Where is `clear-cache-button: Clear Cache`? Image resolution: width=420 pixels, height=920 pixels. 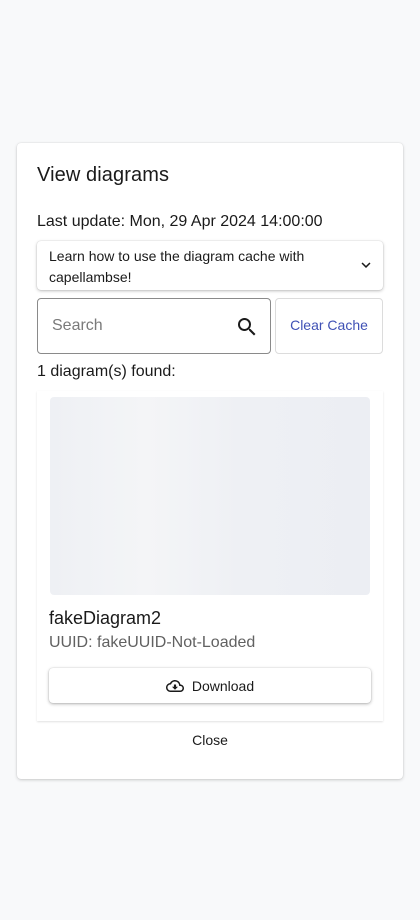
clear-cache-button: Clear Cache is located at coordinates (329, 326).